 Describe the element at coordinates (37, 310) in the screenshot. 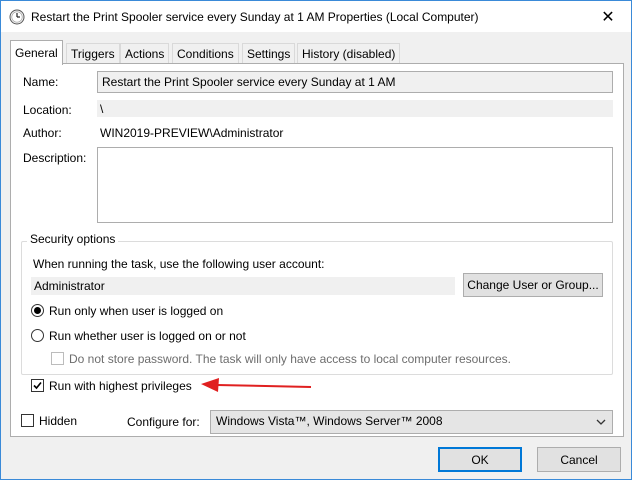

I see `radio-logged-on` at that location.